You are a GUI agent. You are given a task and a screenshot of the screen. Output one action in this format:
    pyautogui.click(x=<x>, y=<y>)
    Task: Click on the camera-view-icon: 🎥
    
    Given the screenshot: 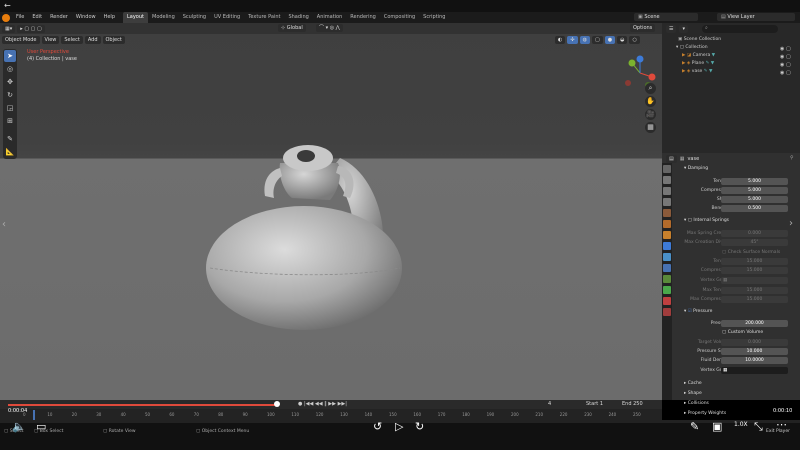 What is the action you would take?
    pyautogui.click(x=650, y=114)
    